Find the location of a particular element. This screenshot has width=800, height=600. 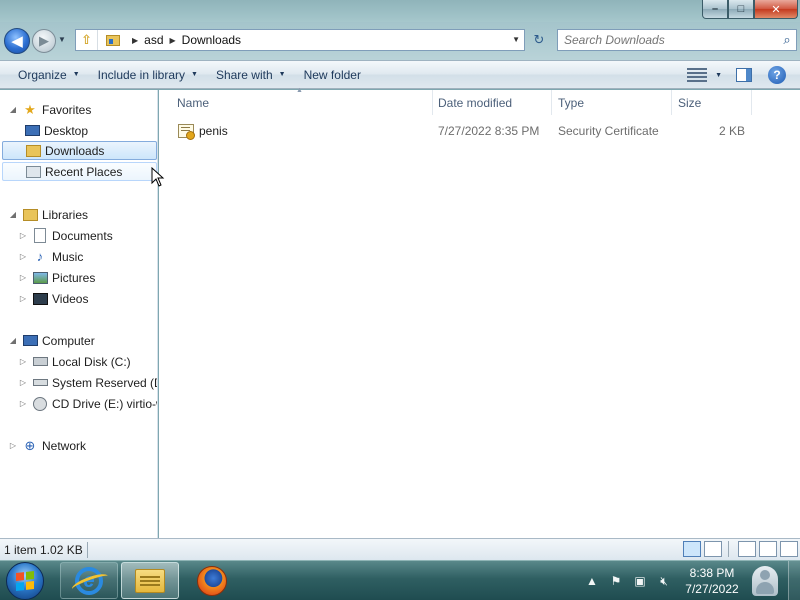

close-button: ✕ is located at coordinates (776, 9).